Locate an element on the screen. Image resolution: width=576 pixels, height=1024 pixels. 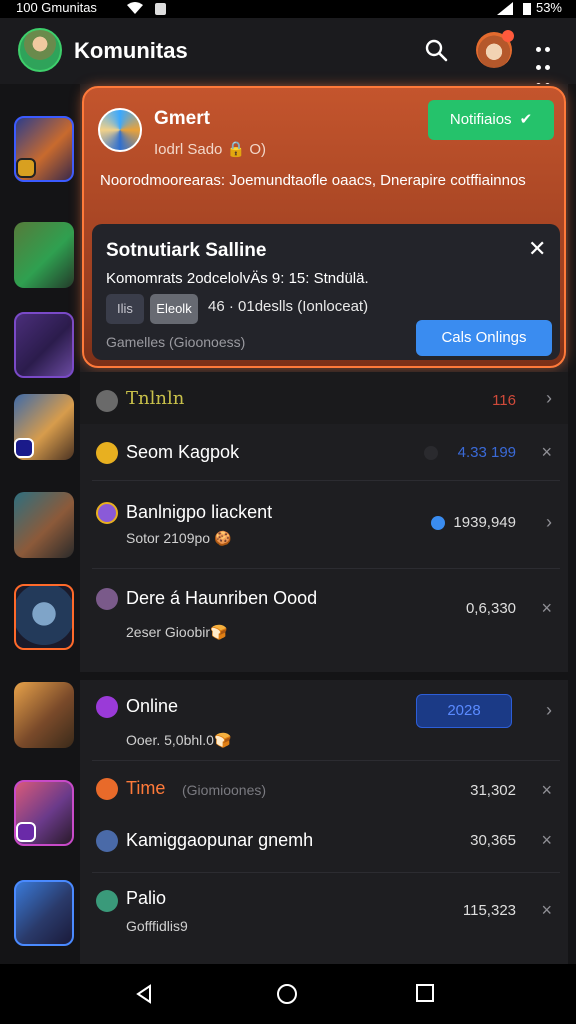
sidebar is located at coordinates (44, 524).